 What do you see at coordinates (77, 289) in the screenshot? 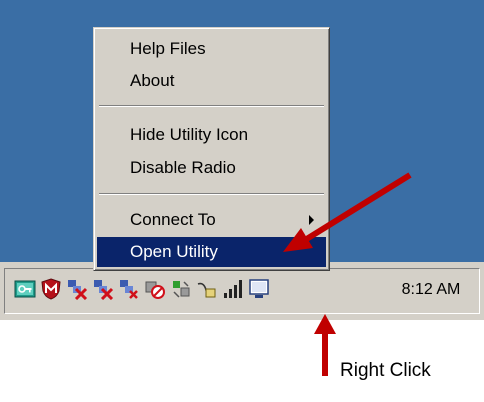
I see `network-disconnected-icon` at bounding box center [77, 289].